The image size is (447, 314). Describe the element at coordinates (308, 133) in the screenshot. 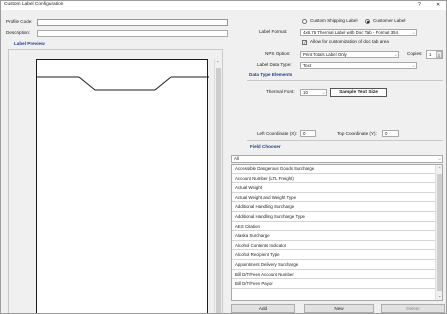

I see `left-coordinate-input: 0` at that location.